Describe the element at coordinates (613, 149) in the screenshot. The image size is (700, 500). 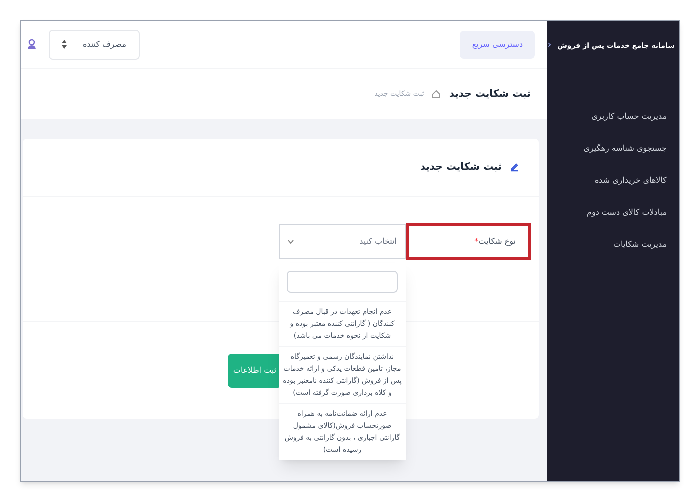
I see `sidebar-item: جستجوی شناسه رهگیری` at that location.